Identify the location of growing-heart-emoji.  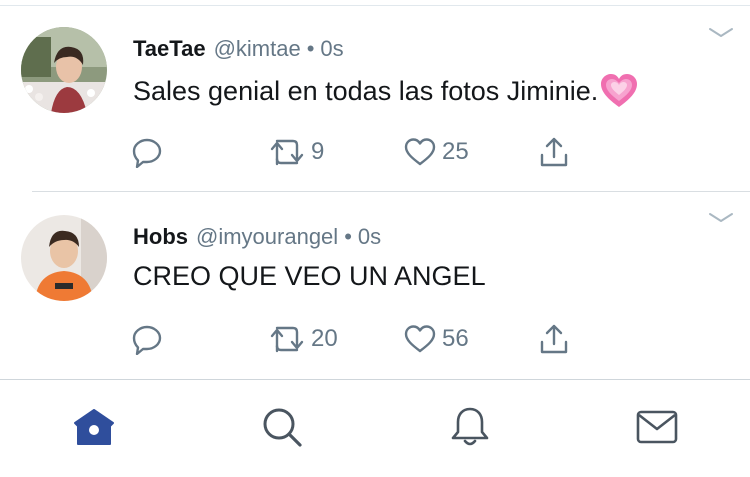
(619, 91).